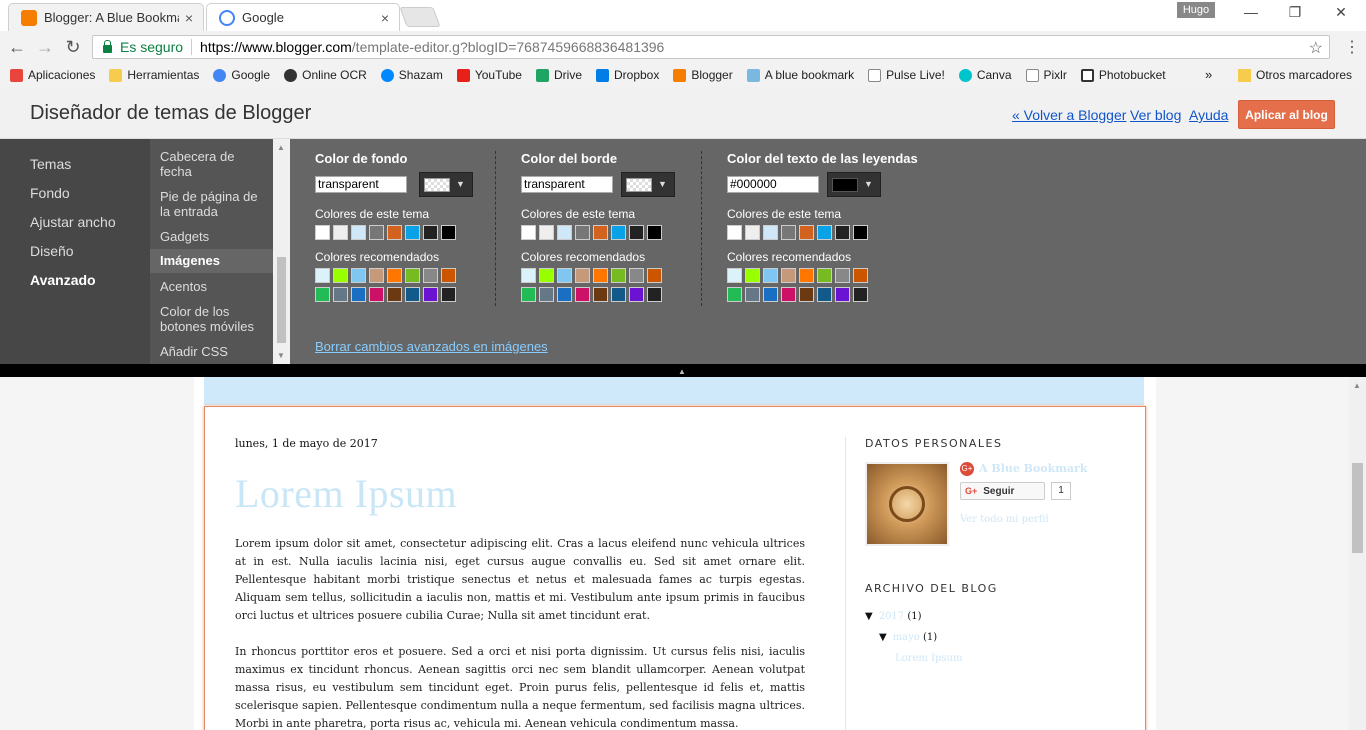  Describe the element at coordinates (1286, 114) in the screenshot. I see `apply-to-blog-button: Aplicar al blog` at that location.